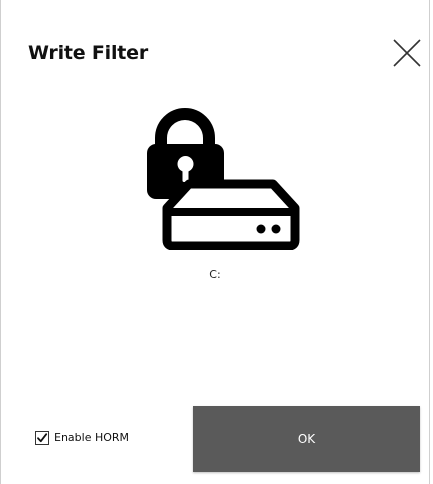 The height and width of the screenshot is (484, 433). What do you see at coordinates (306, 439) in the screenshot?
I see `ok-button: OK` at bounding box center [306, 439].